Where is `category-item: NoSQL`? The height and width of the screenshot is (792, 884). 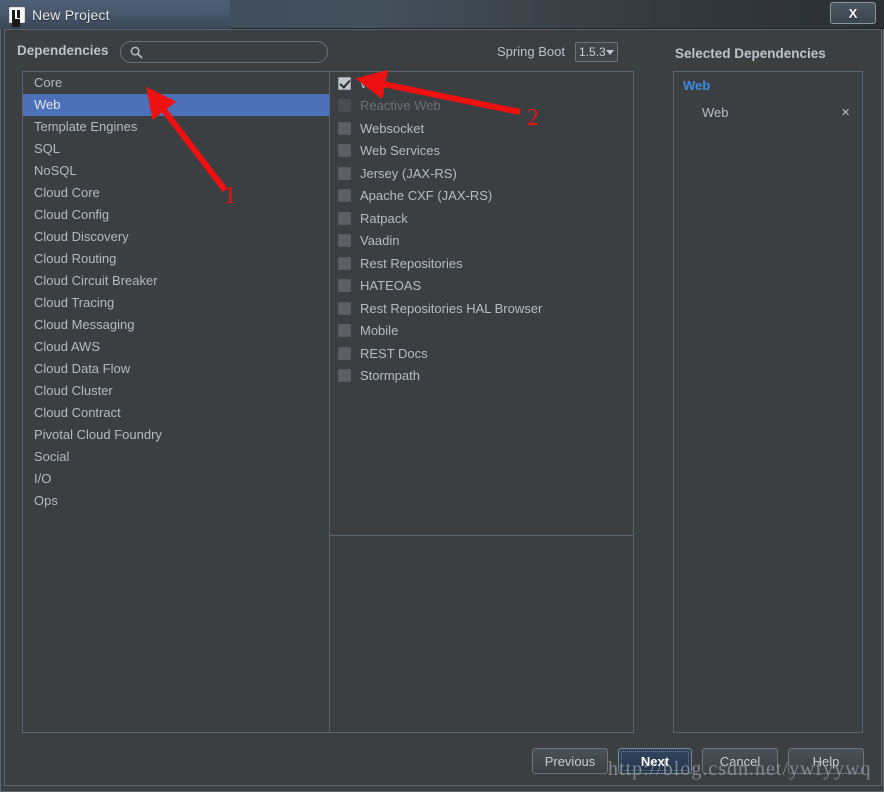
category-item: NoSQL is located at coordinates (176, 171).